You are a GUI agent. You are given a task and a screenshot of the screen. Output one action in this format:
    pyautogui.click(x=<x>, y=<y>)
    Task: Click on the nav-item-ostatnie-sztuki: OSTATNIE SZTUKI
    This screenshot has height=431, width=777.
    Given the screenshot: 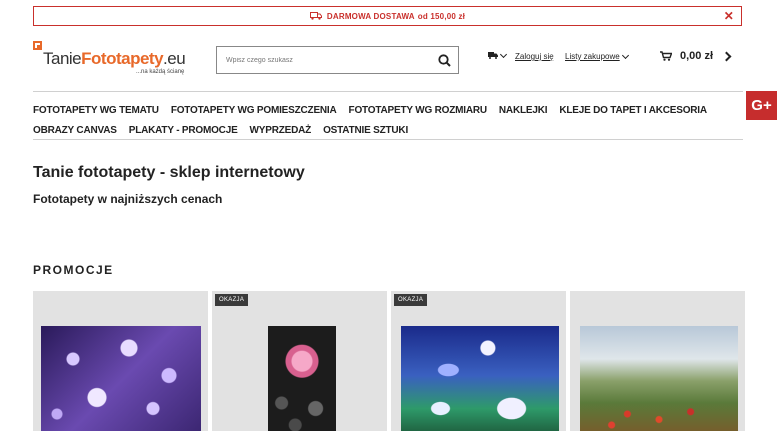 What is the action you would take?
    pyautogui.click(x=365, y=130)
    